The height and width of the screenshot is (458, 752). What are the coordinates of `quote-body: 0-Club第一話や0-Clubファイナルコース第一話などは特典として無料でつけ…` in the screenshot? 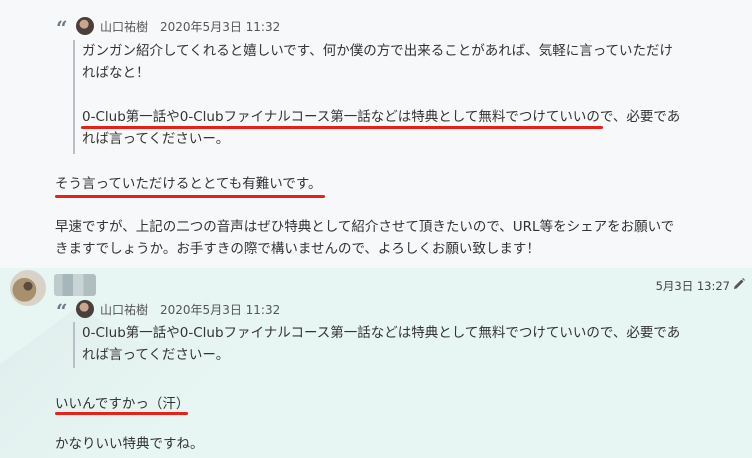 It's located at (393, 345).